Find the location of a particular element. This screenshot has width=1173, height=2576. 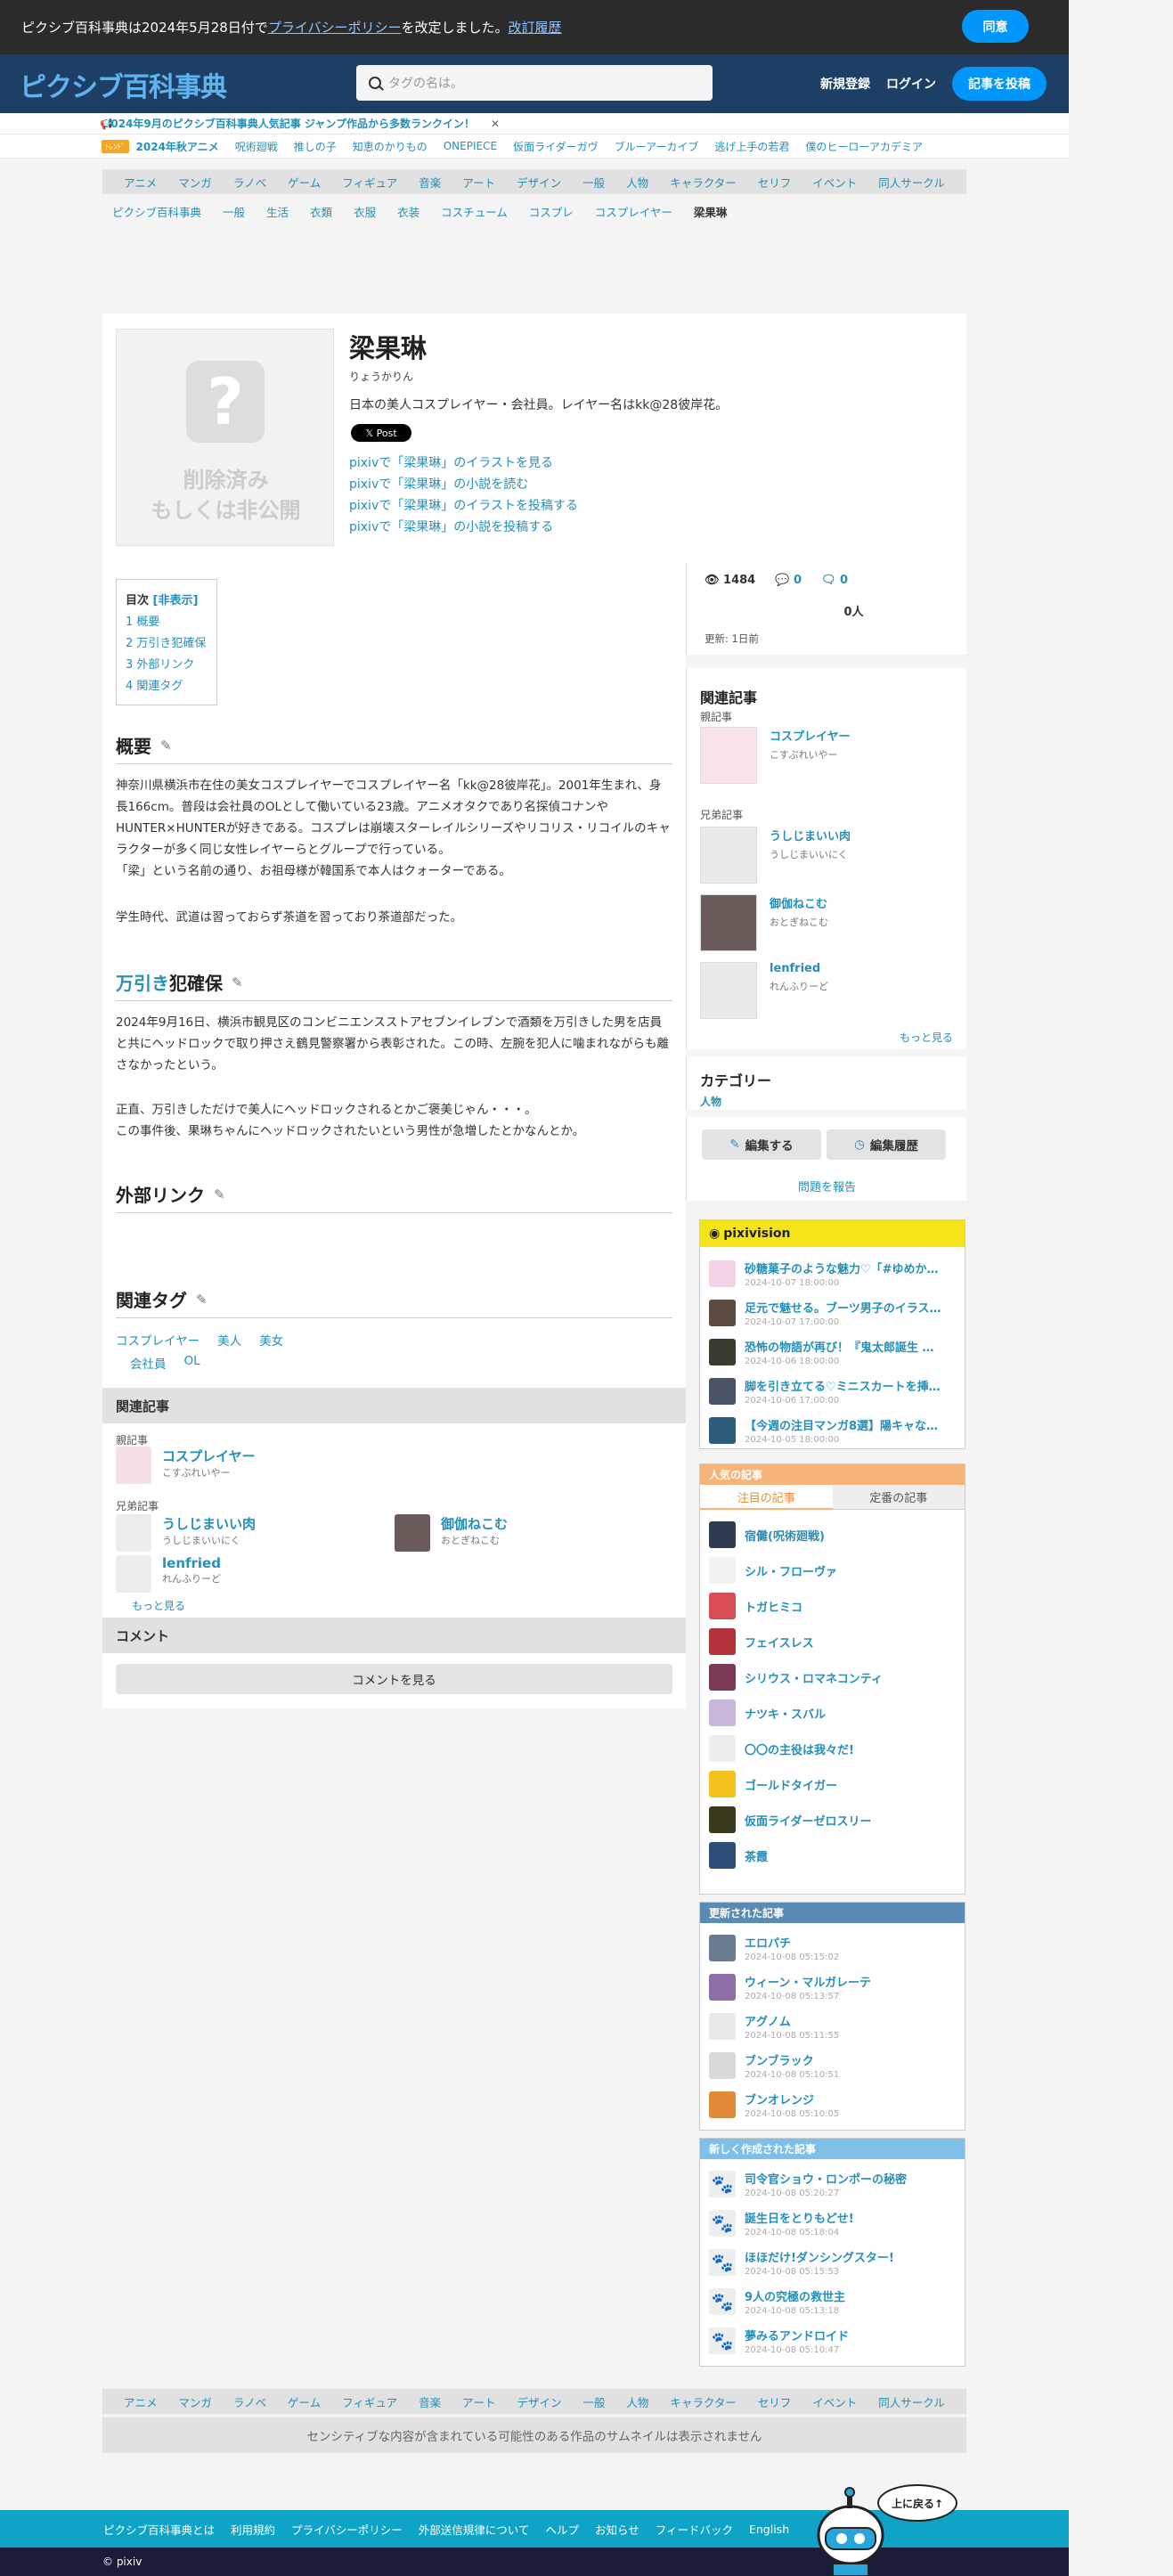

trend-item: 仮面ライダーガヴ is located at coordinates (556, 147).